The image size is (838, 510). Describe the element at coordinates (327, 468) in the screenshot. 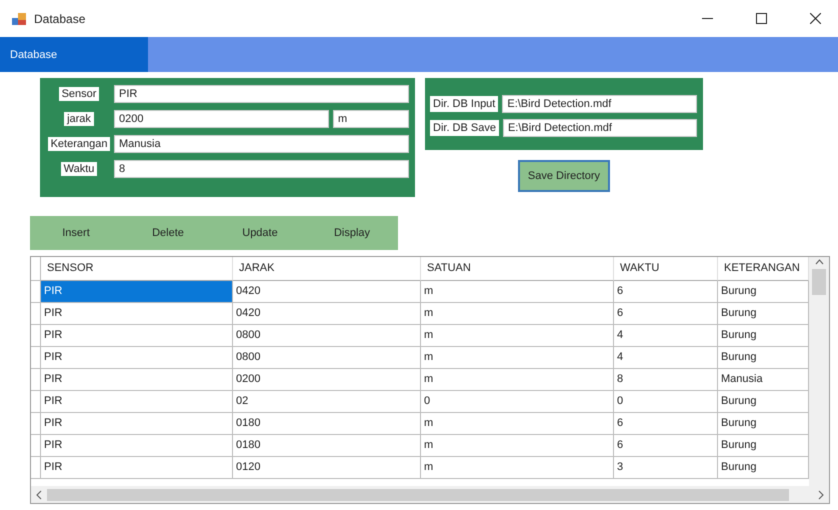

I see `table-cell: 0120` at that location.